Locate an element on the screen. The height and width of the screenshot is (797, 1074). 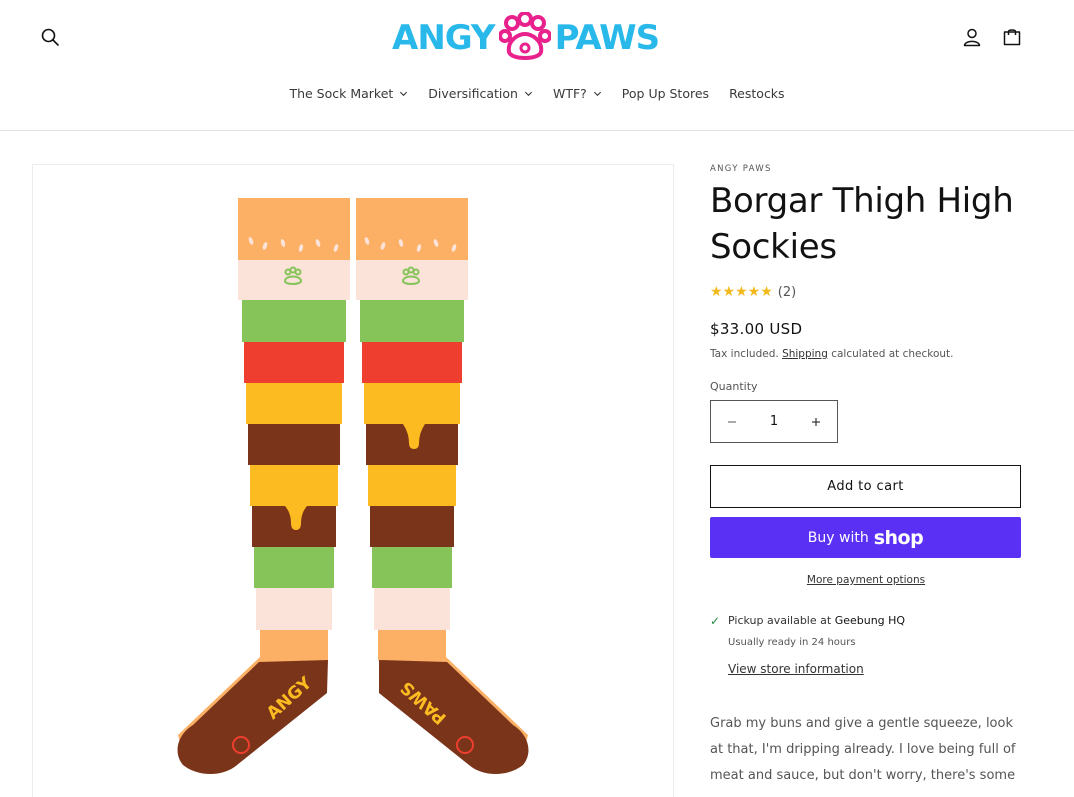
more-payment-options-link: More payment options is located at coordinates (866, 580).